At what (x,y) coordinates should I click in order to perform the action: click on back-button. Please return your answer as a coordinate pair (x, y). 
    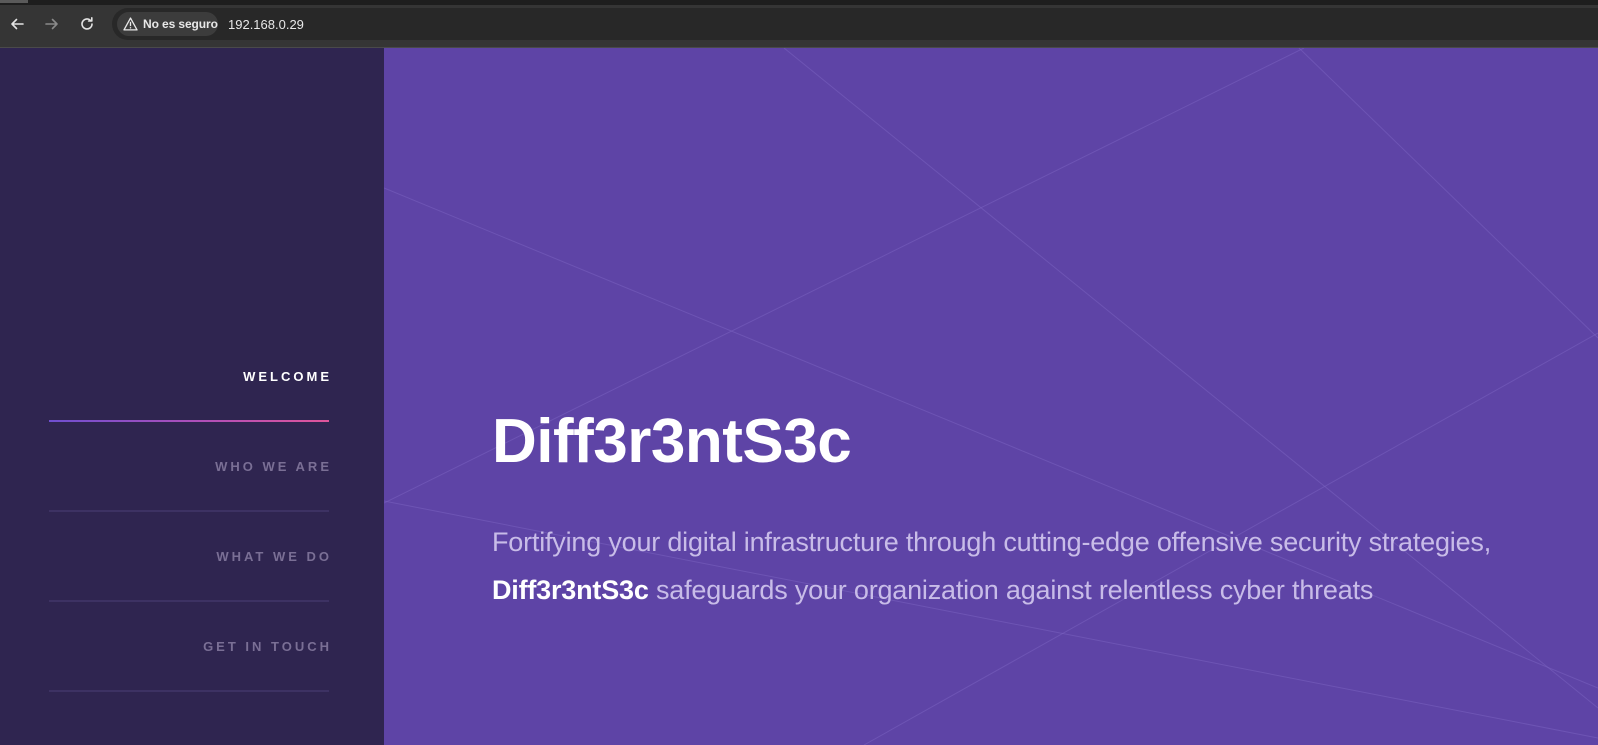
    Looking at the image, I should click on (17, 24).